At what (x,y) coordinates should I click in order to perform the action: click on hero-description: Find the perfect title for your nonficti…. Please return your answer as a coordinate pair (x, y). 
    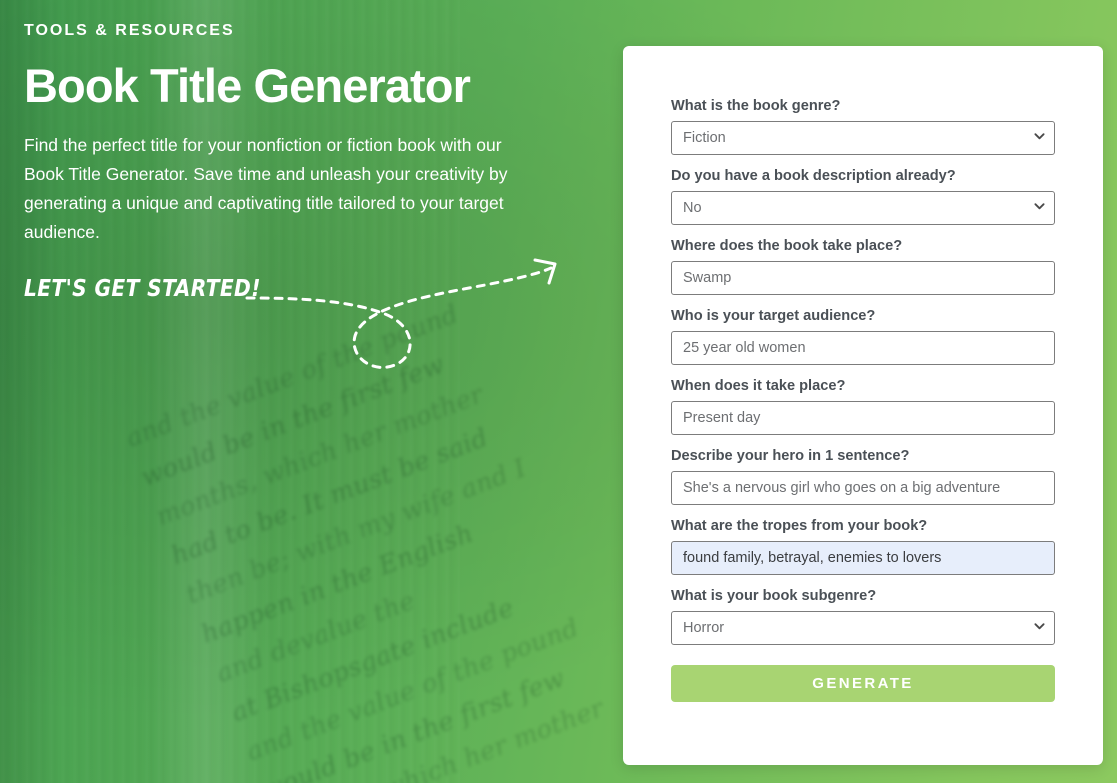
    Looking at the image, I should click on (266, 188).